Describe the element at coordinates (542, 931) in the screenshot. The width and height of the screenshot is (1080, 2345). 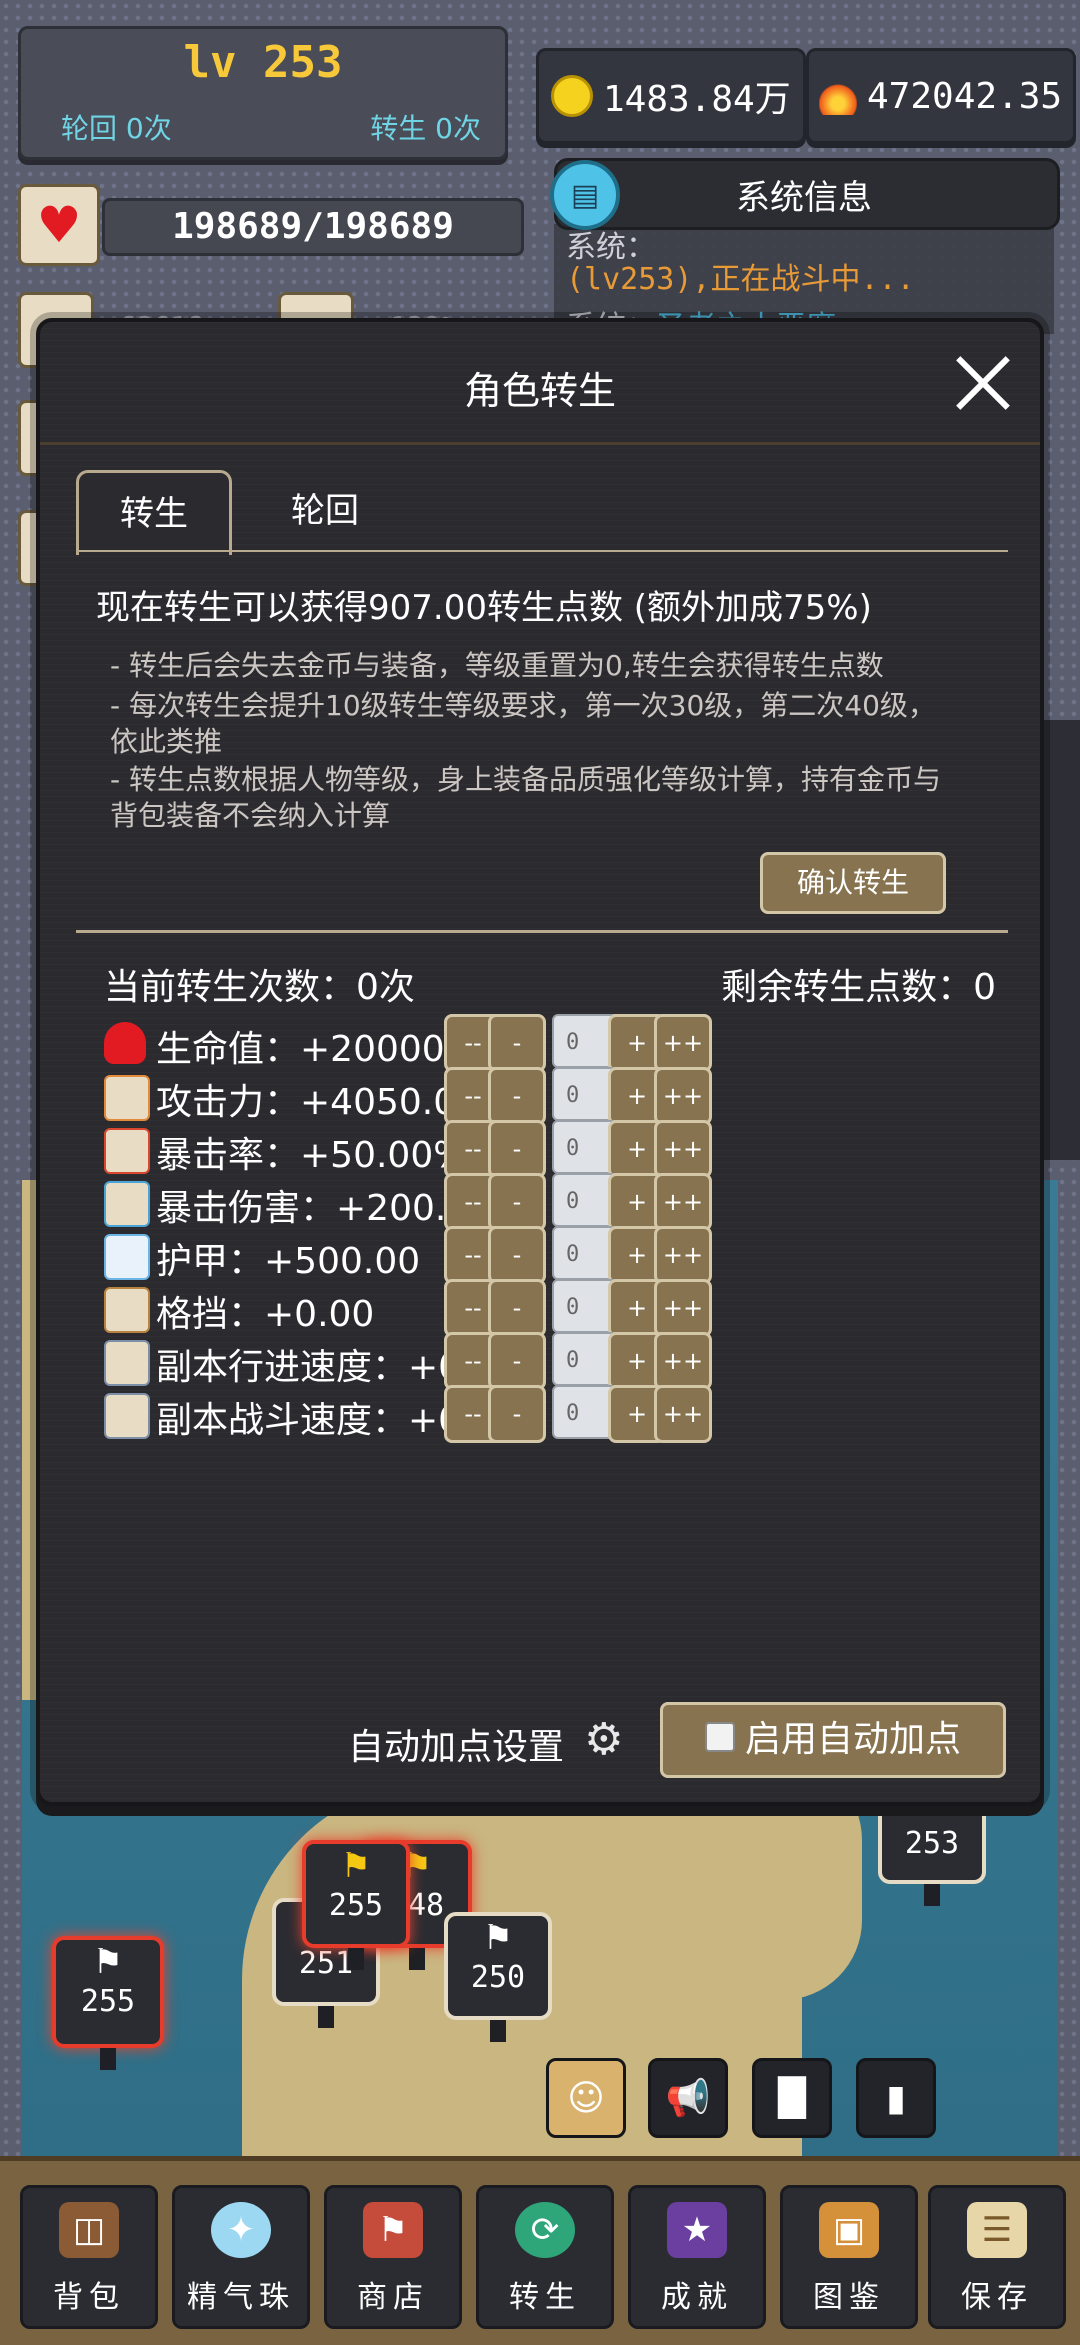
I see `section-divider` at that location.